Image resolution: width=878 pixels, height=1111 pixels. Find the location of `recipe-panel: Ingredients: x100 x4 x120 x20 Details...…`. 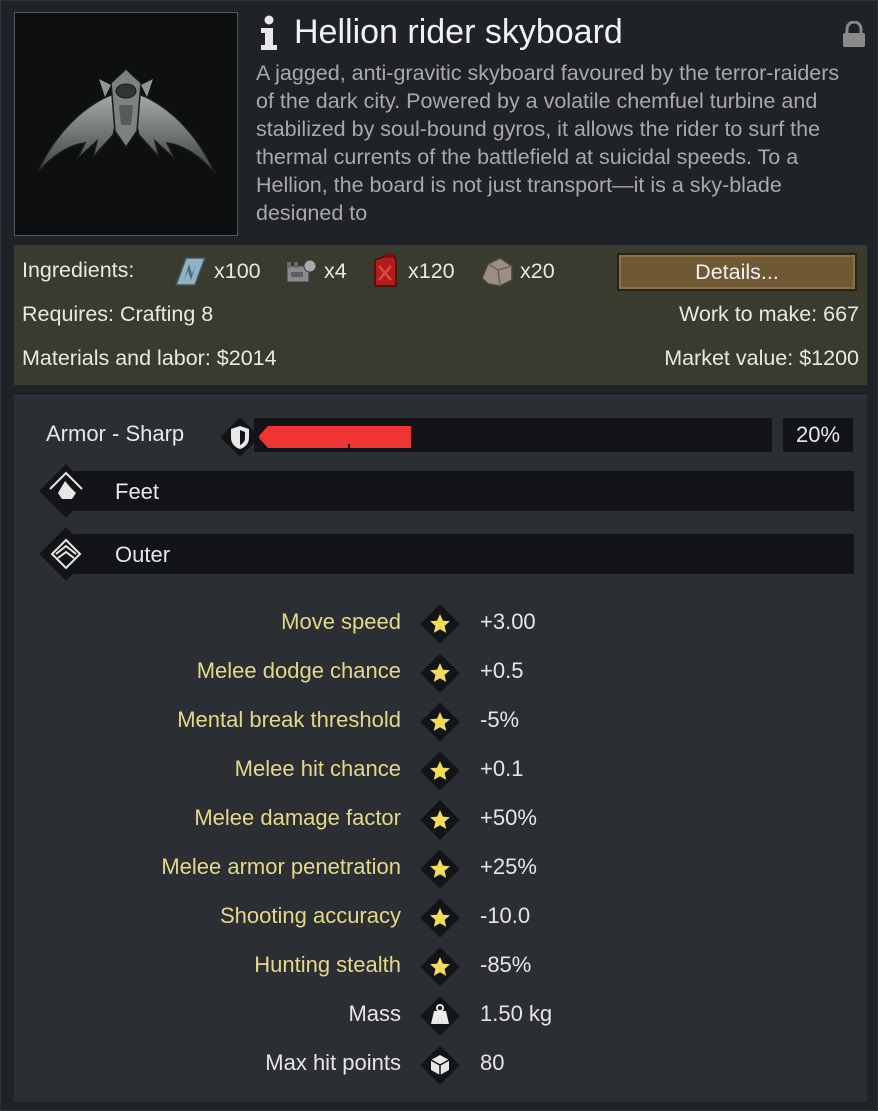

recipe-panel: Ingredients: x100 x4 x120 x20 Details...… is located at coordinates (440, 315).